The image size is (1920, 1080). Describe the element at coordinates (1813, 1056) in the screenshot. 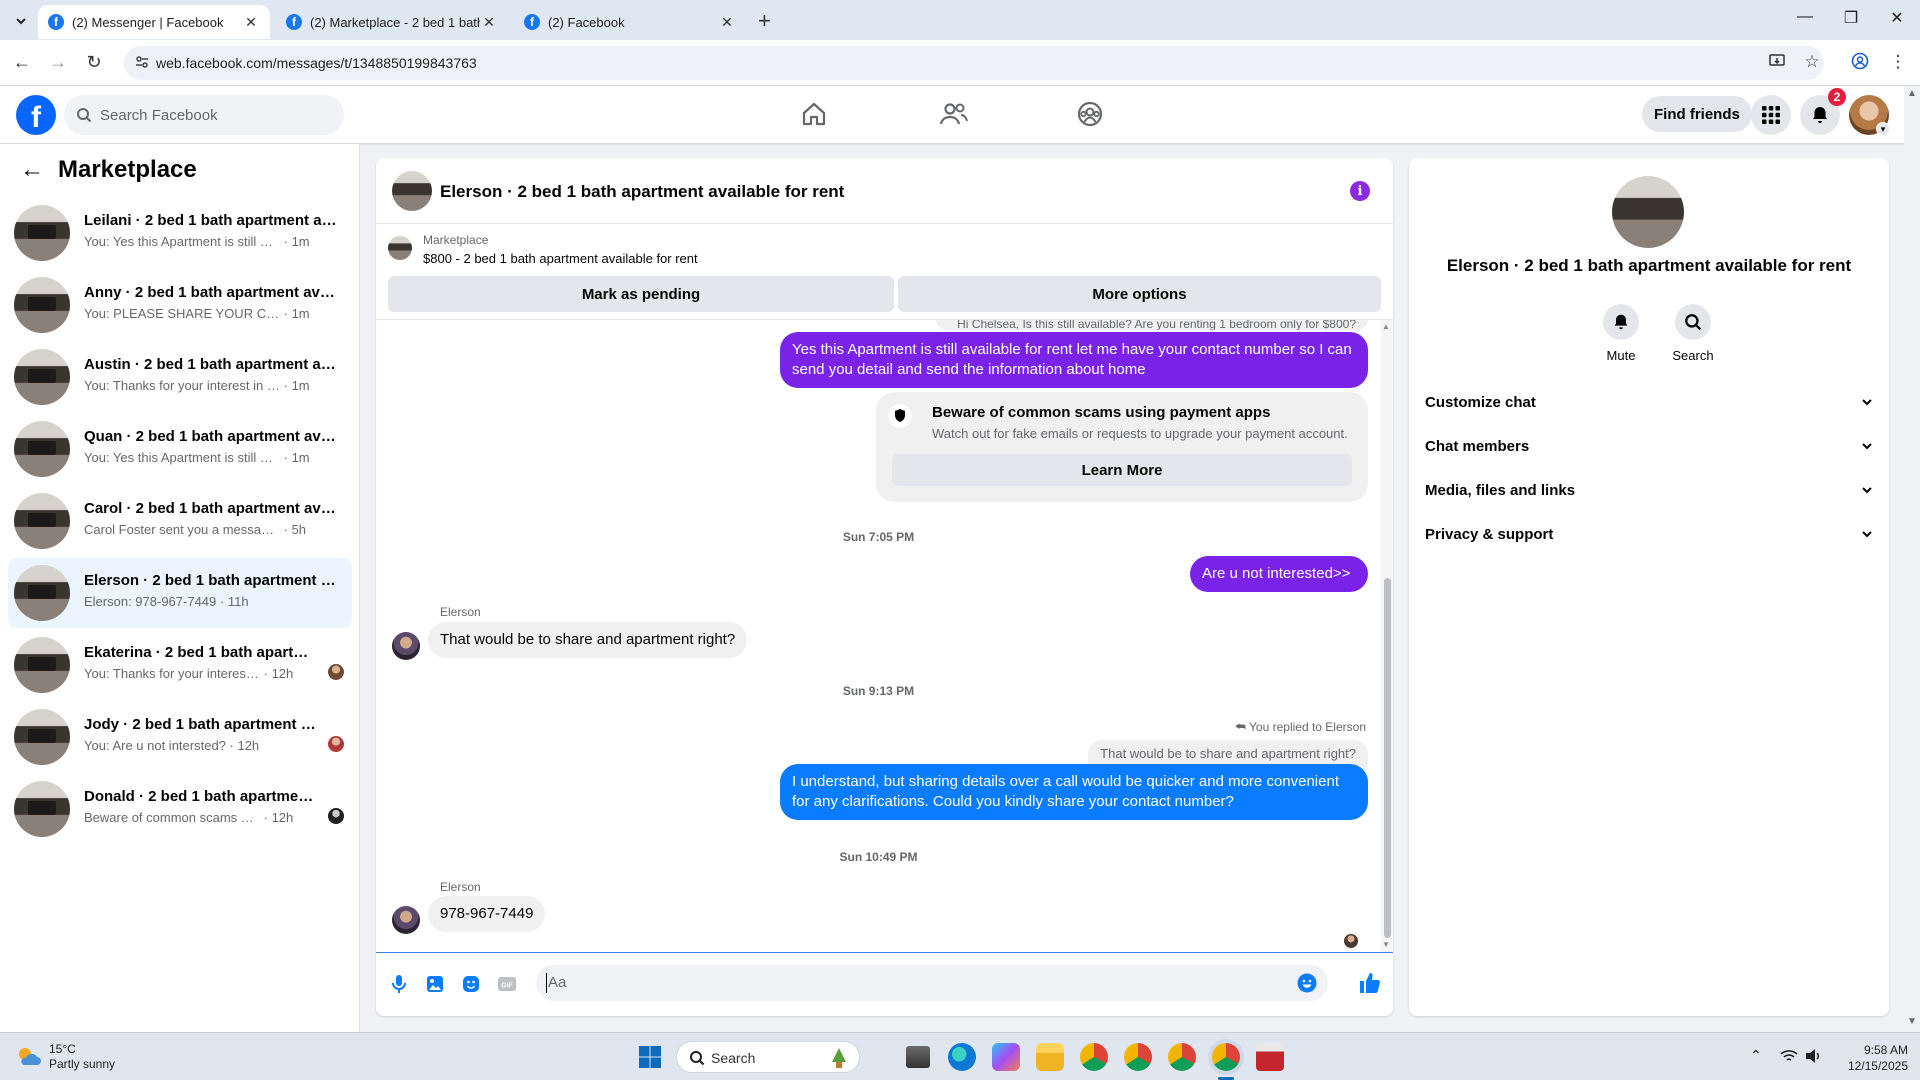

I see `volume-icon` at that location.